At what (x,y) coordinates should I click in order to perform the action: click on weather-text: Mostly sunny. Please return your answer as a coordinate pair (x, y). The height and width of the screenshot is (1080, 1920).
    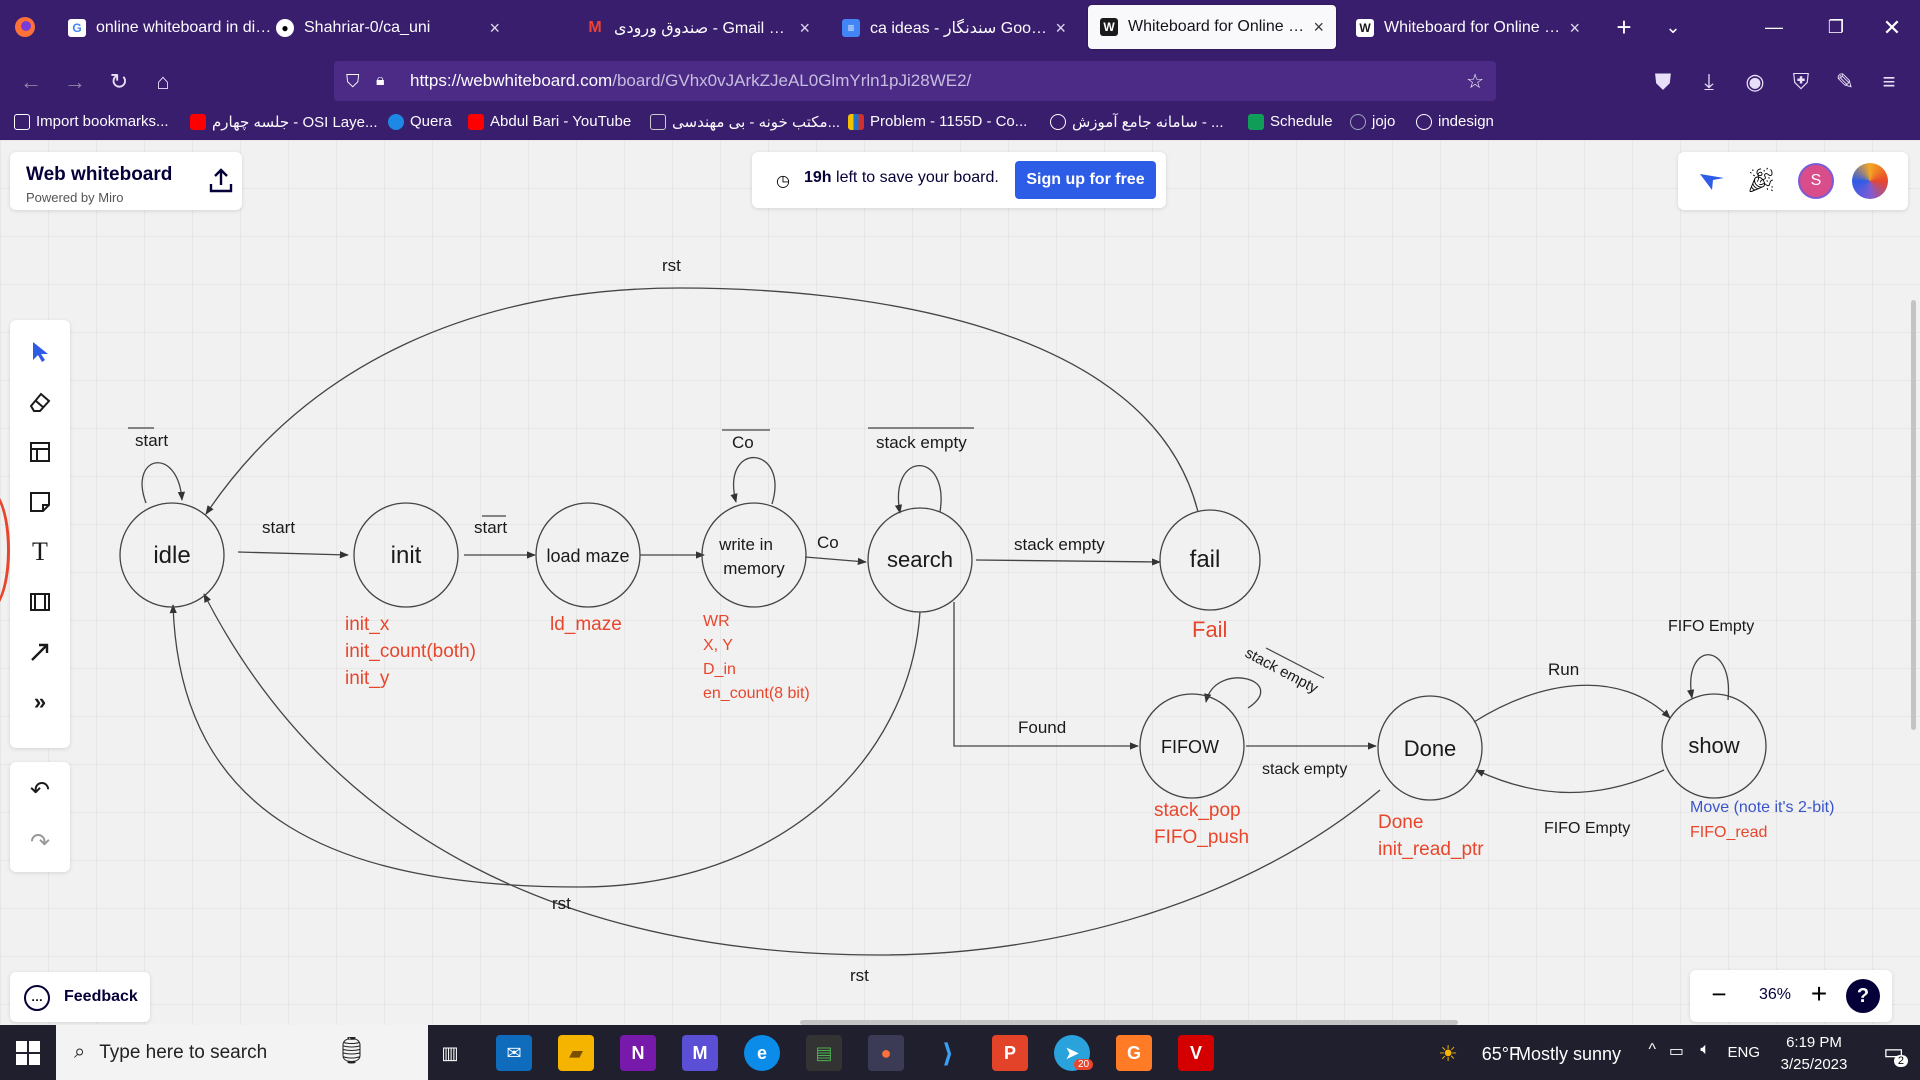
    Looking at the image, I should click on (1568, 1054).